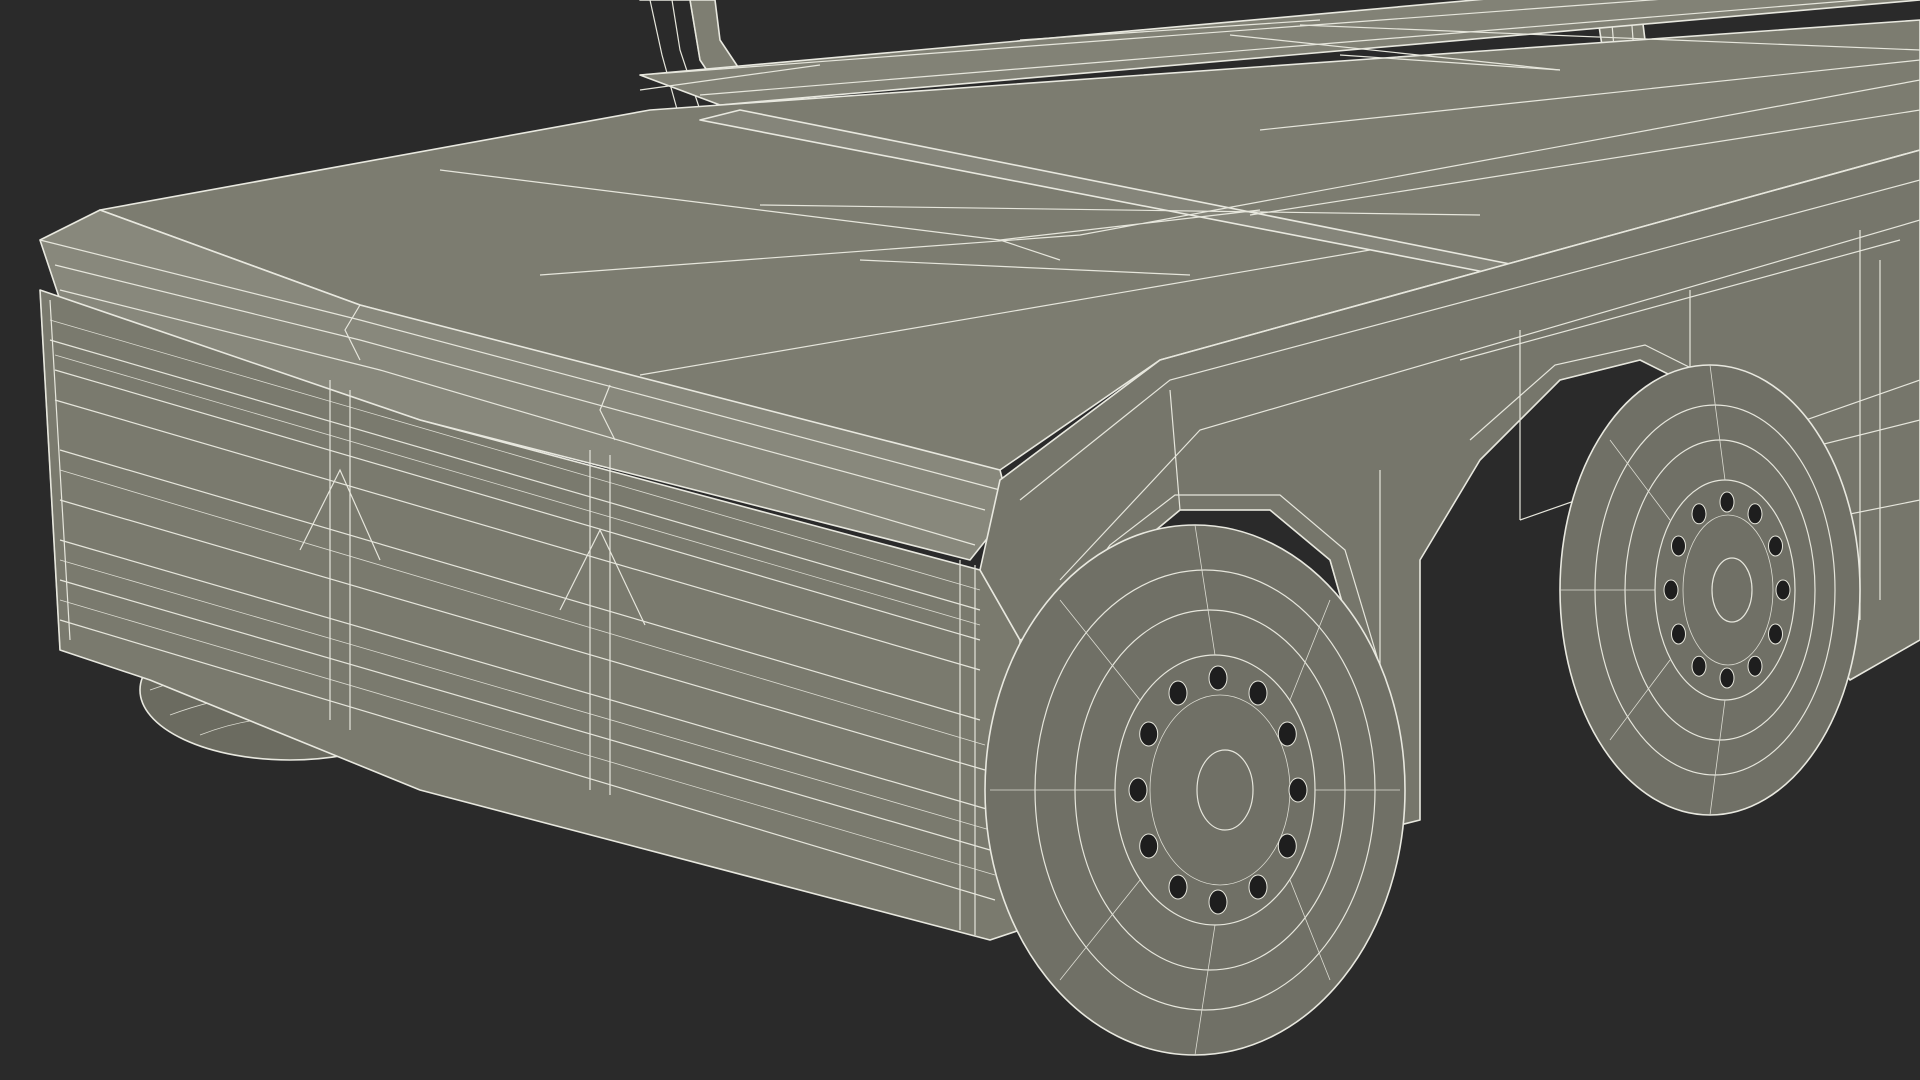  I want to click on rear-wheel, so click(1710, 590).